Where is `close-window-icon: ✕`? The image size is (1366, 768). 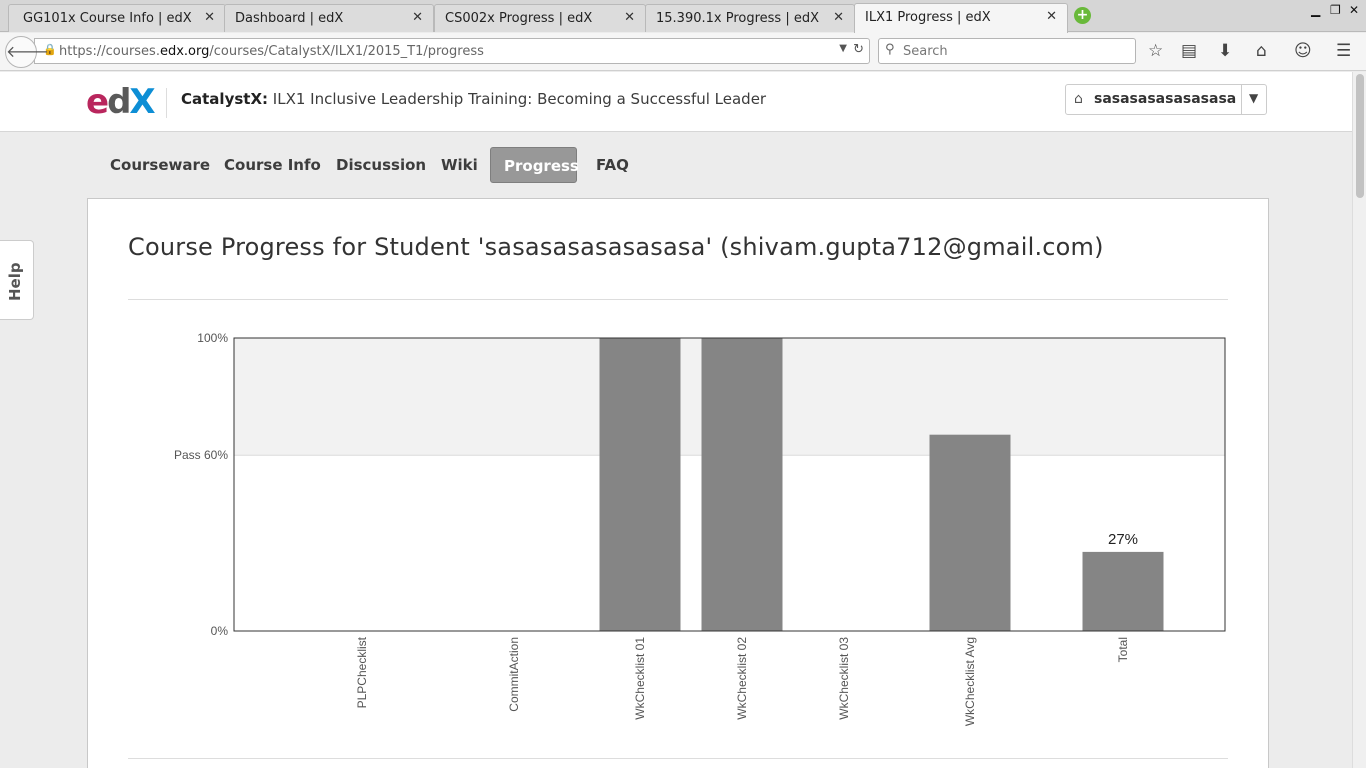
close-window-icon: ✕ is located at coordinates (1354, 10).